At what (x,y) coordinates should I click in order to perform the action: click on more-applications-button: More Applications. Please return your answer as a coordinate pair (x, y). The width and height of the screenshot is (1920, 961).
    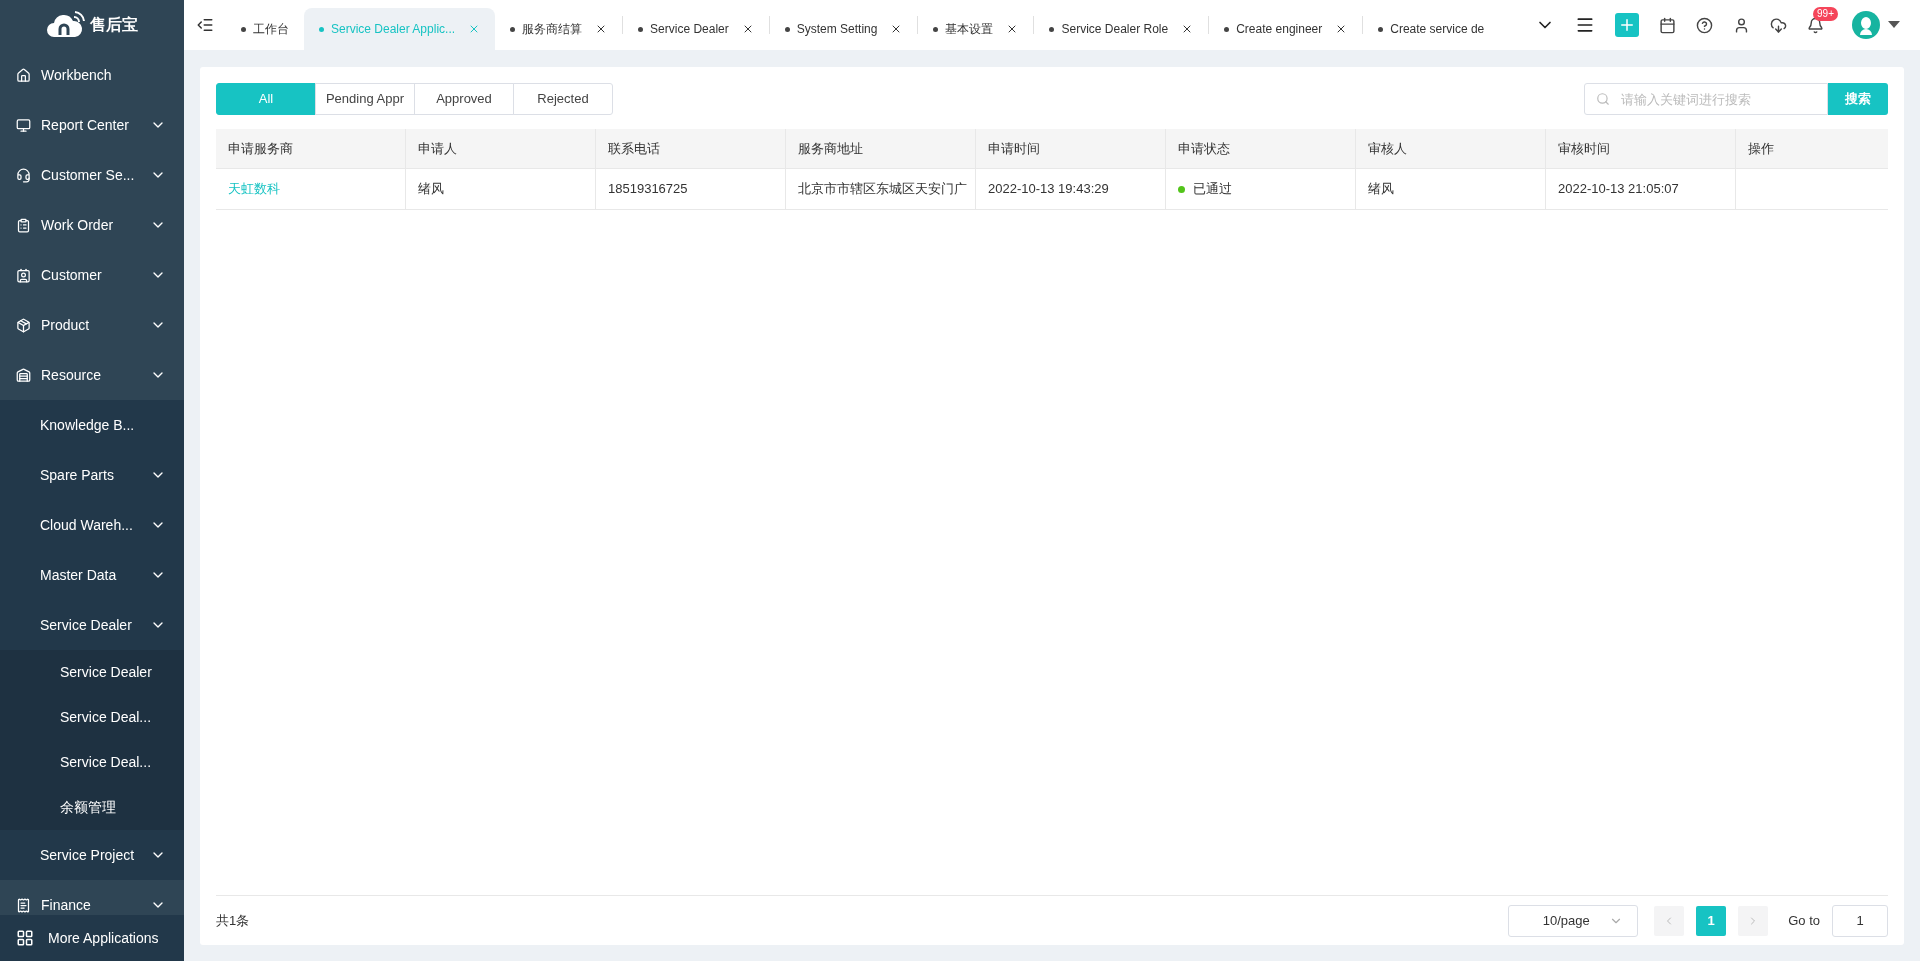
    Looking at the image, I should click on (92, 938).